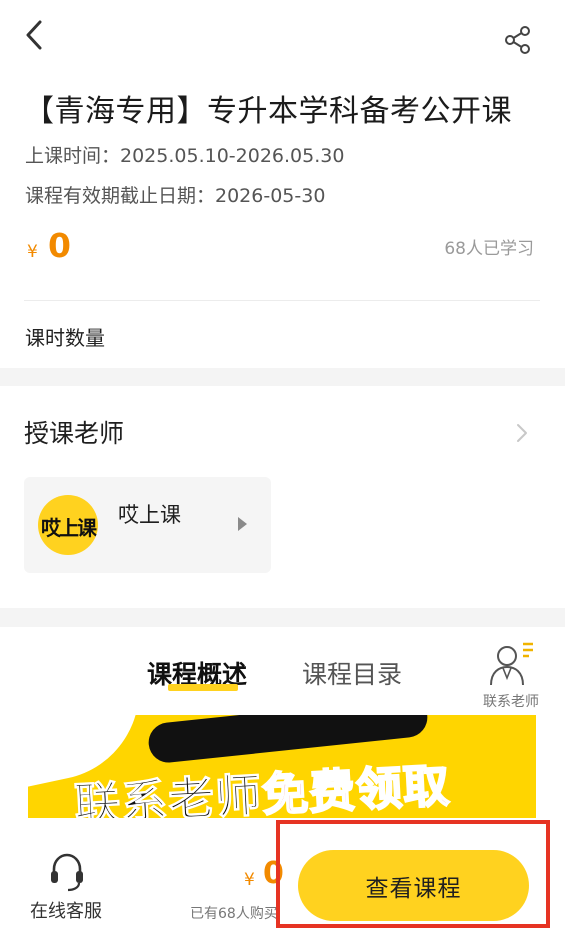  I want to click on promo-banner: 联系老师免费领取, so click(282, 770).